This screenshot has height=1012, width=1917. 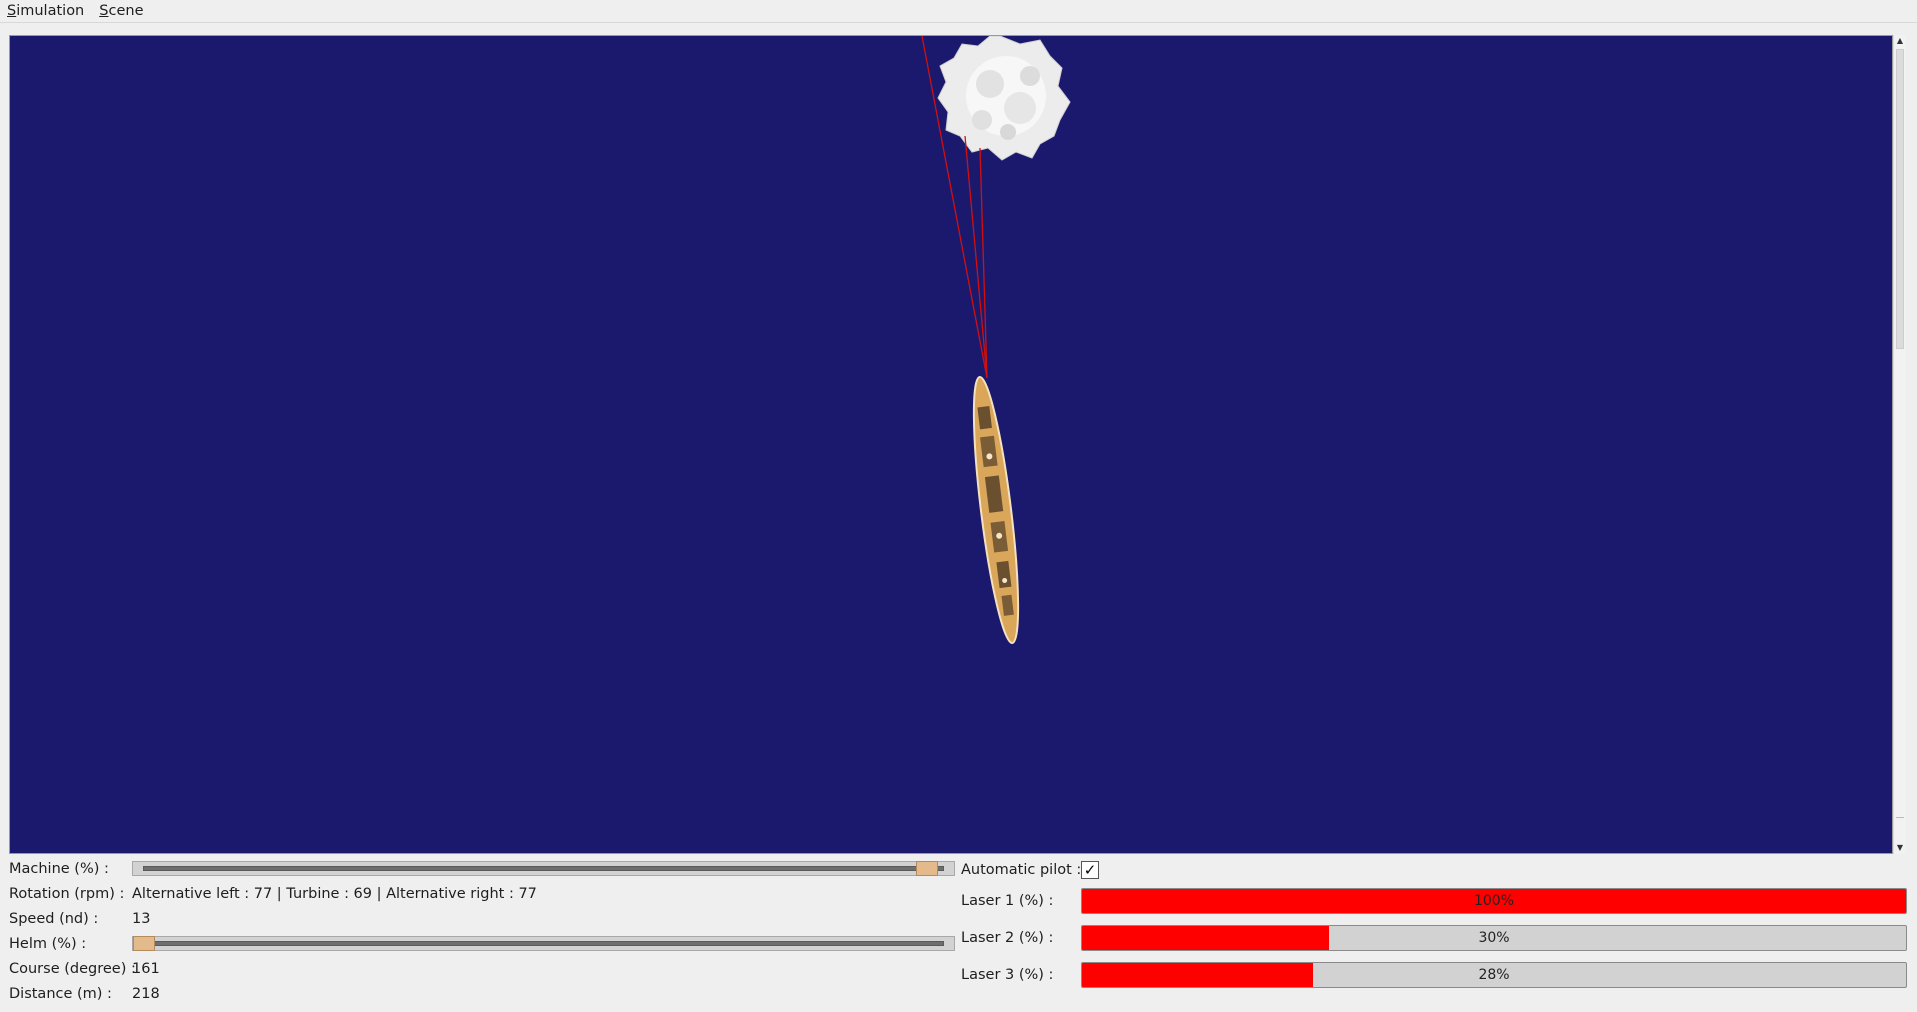 I want to click on laser-2-label: Laser 2 (%) :, so click(x=1007, y=938).